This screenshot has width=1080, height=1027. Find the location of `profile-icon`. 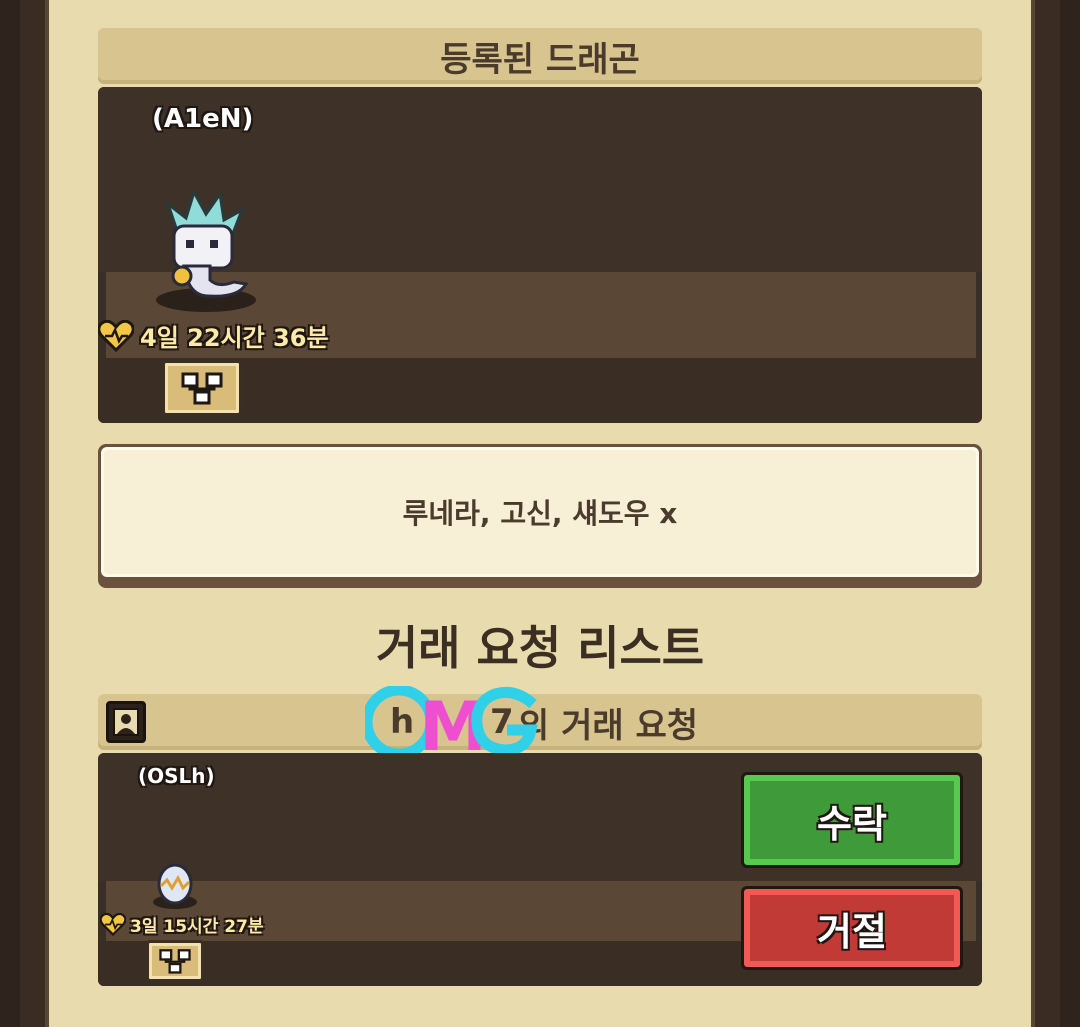

profile-icon is located at coordinates (126, 722).